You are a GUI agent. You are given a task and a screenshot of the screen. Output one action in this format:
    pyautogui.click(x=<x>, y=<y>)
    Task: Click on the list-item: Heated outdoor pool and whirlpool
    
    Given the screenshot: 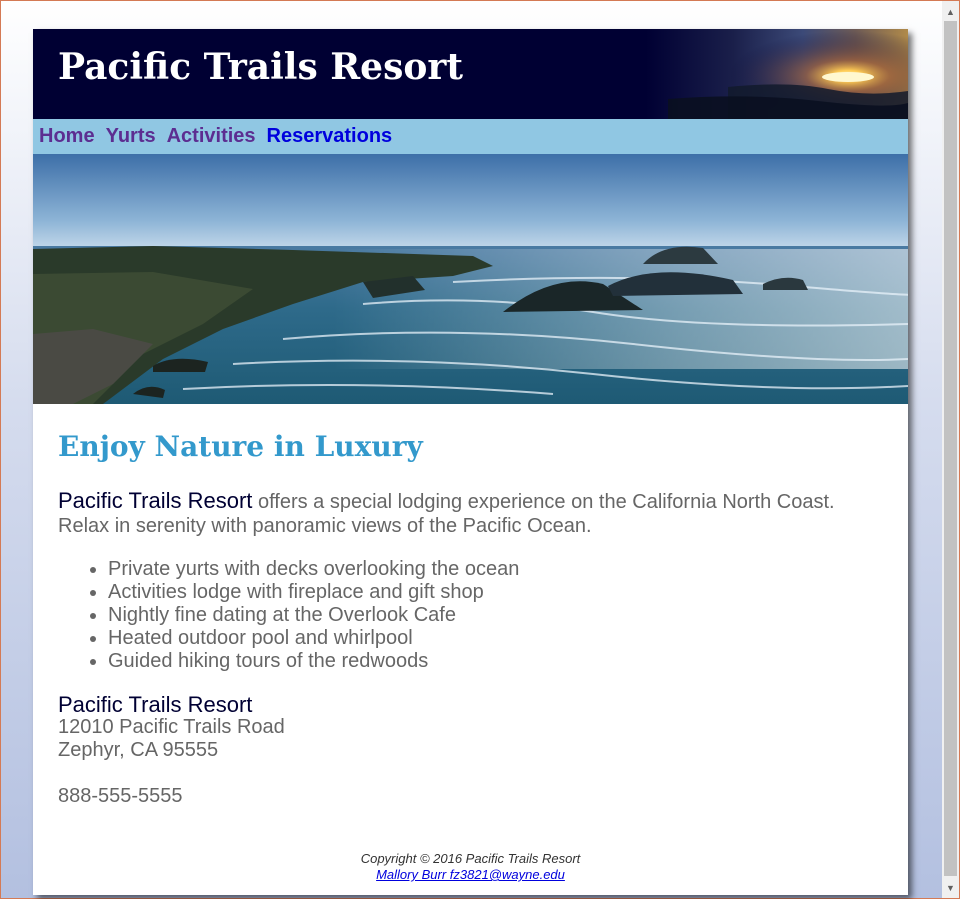 What is the action you would take?
    pyautogui.click(x=495, y=638)
    